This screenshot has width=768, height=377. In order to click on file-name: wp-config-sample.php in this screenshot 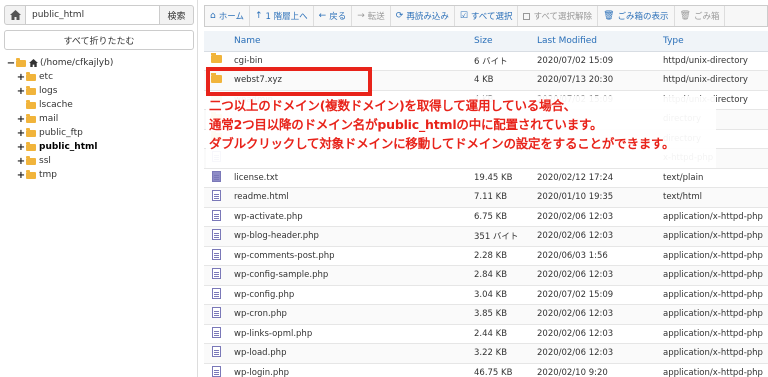, I will do `click(350, 275)`.